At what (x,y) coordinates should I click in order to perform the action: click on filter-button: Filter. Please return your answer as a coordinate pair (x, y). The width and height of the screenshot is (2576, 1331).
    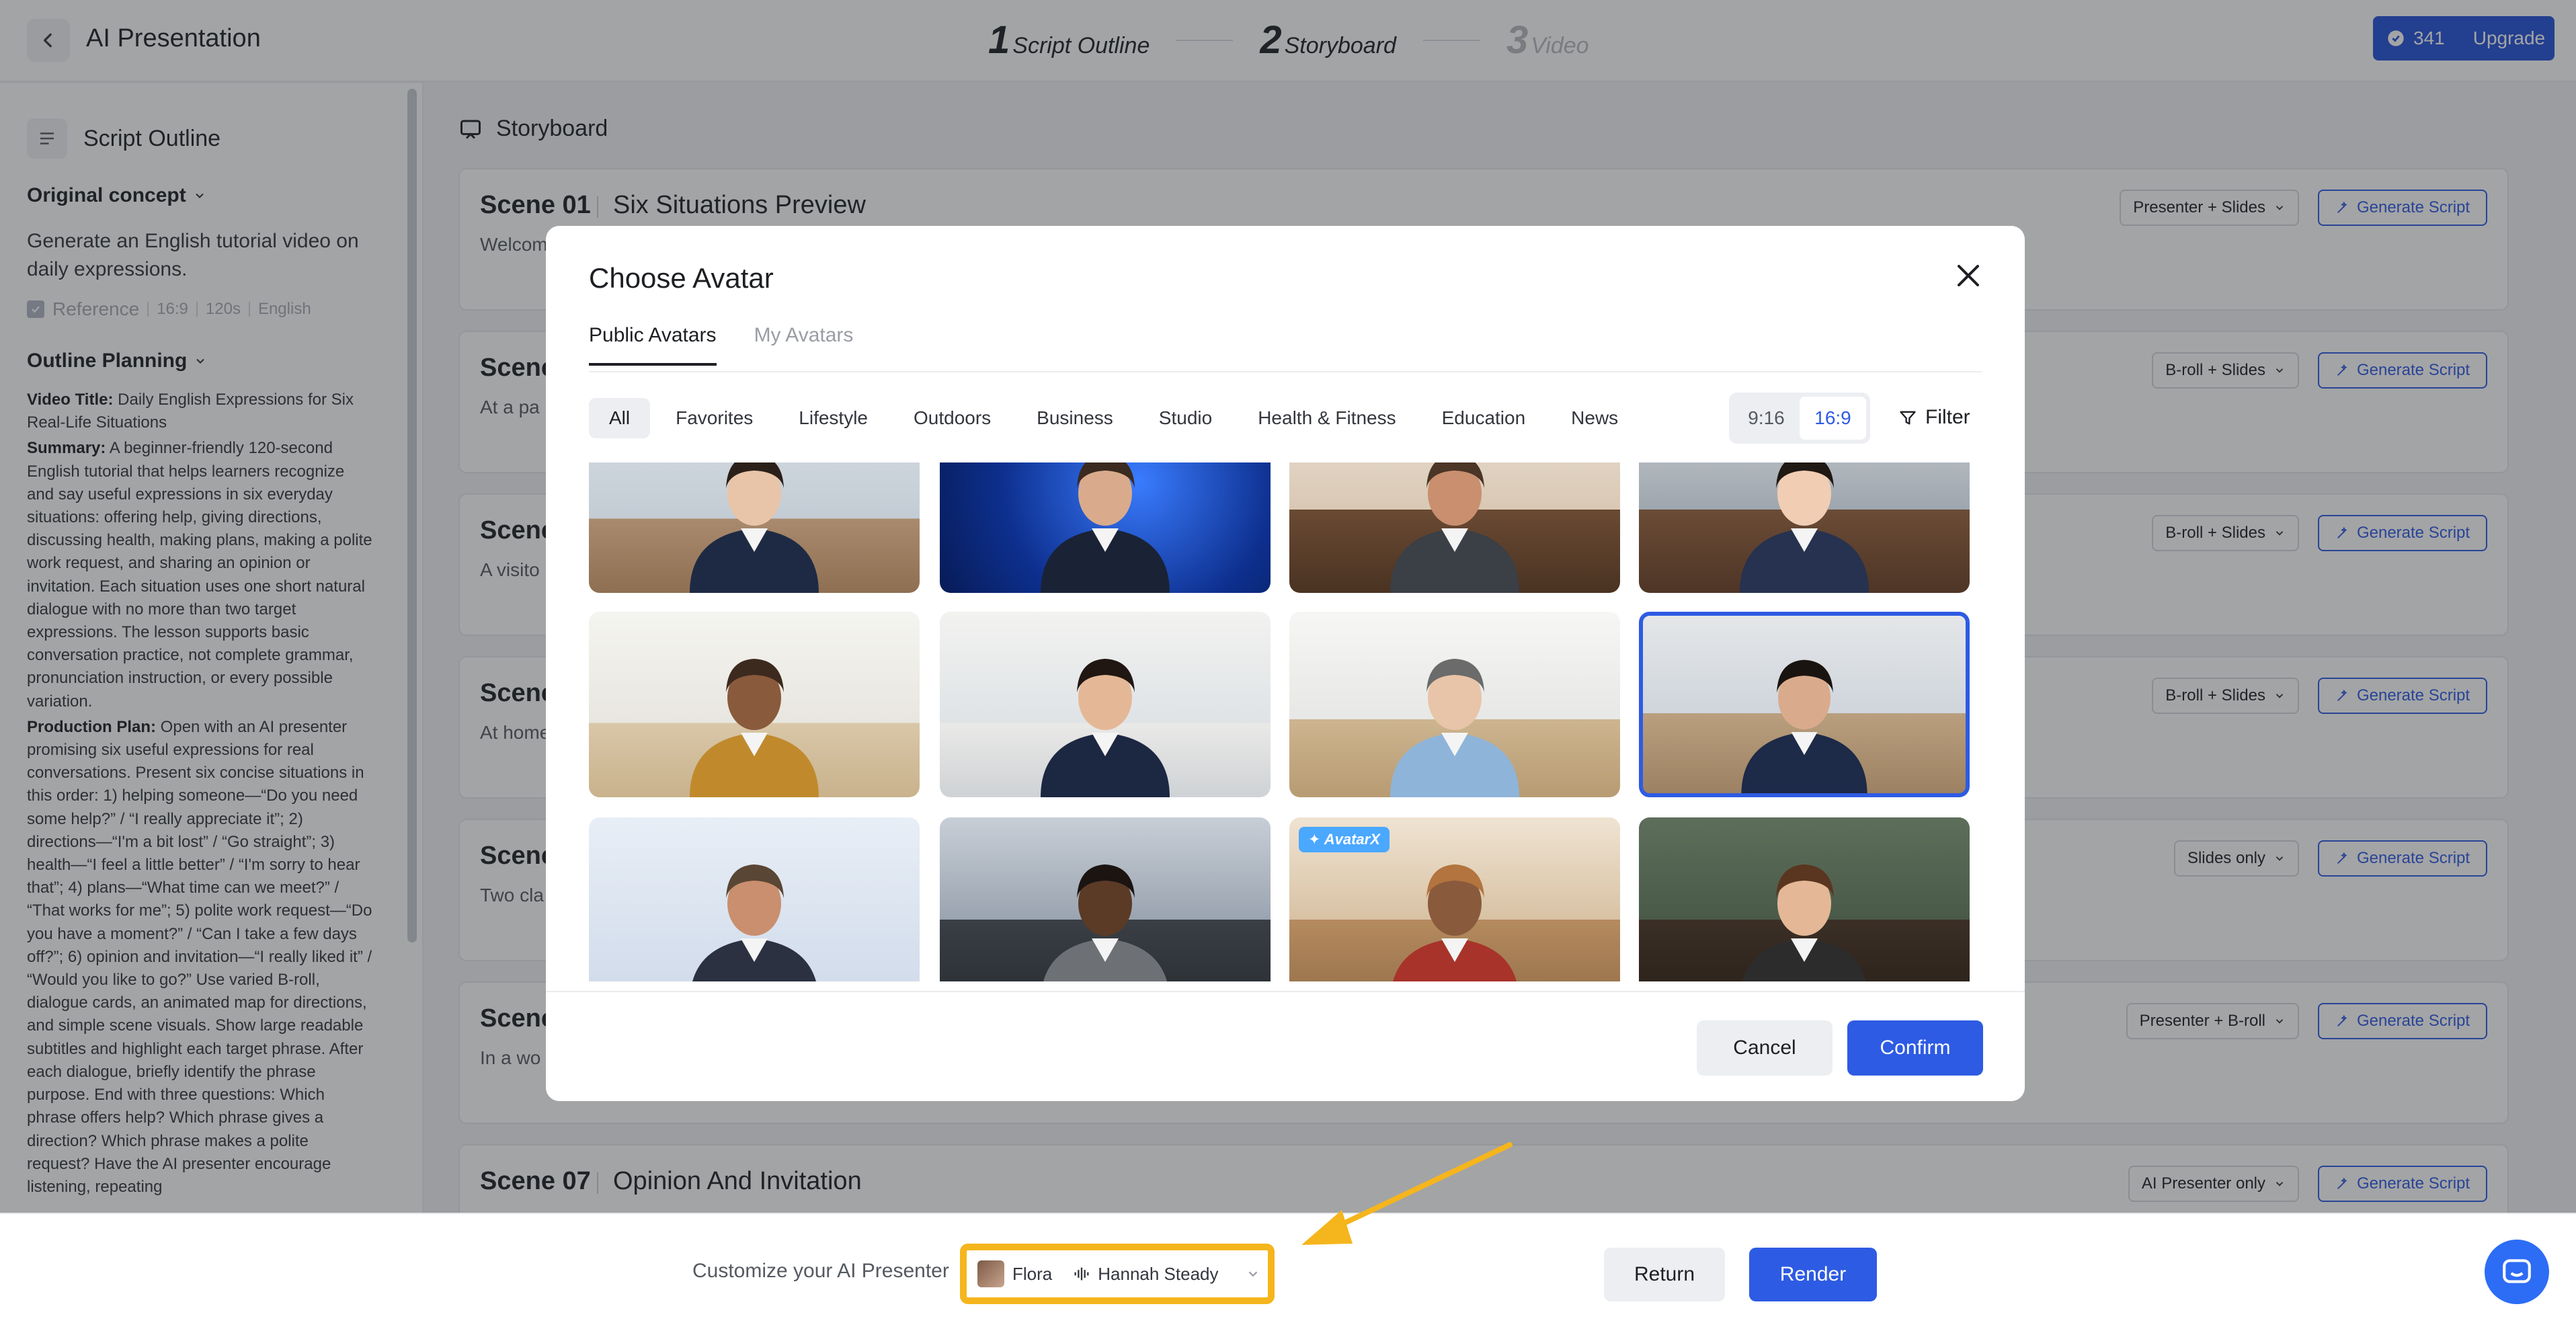
    Looking at the image, I should click on (1934, 417).